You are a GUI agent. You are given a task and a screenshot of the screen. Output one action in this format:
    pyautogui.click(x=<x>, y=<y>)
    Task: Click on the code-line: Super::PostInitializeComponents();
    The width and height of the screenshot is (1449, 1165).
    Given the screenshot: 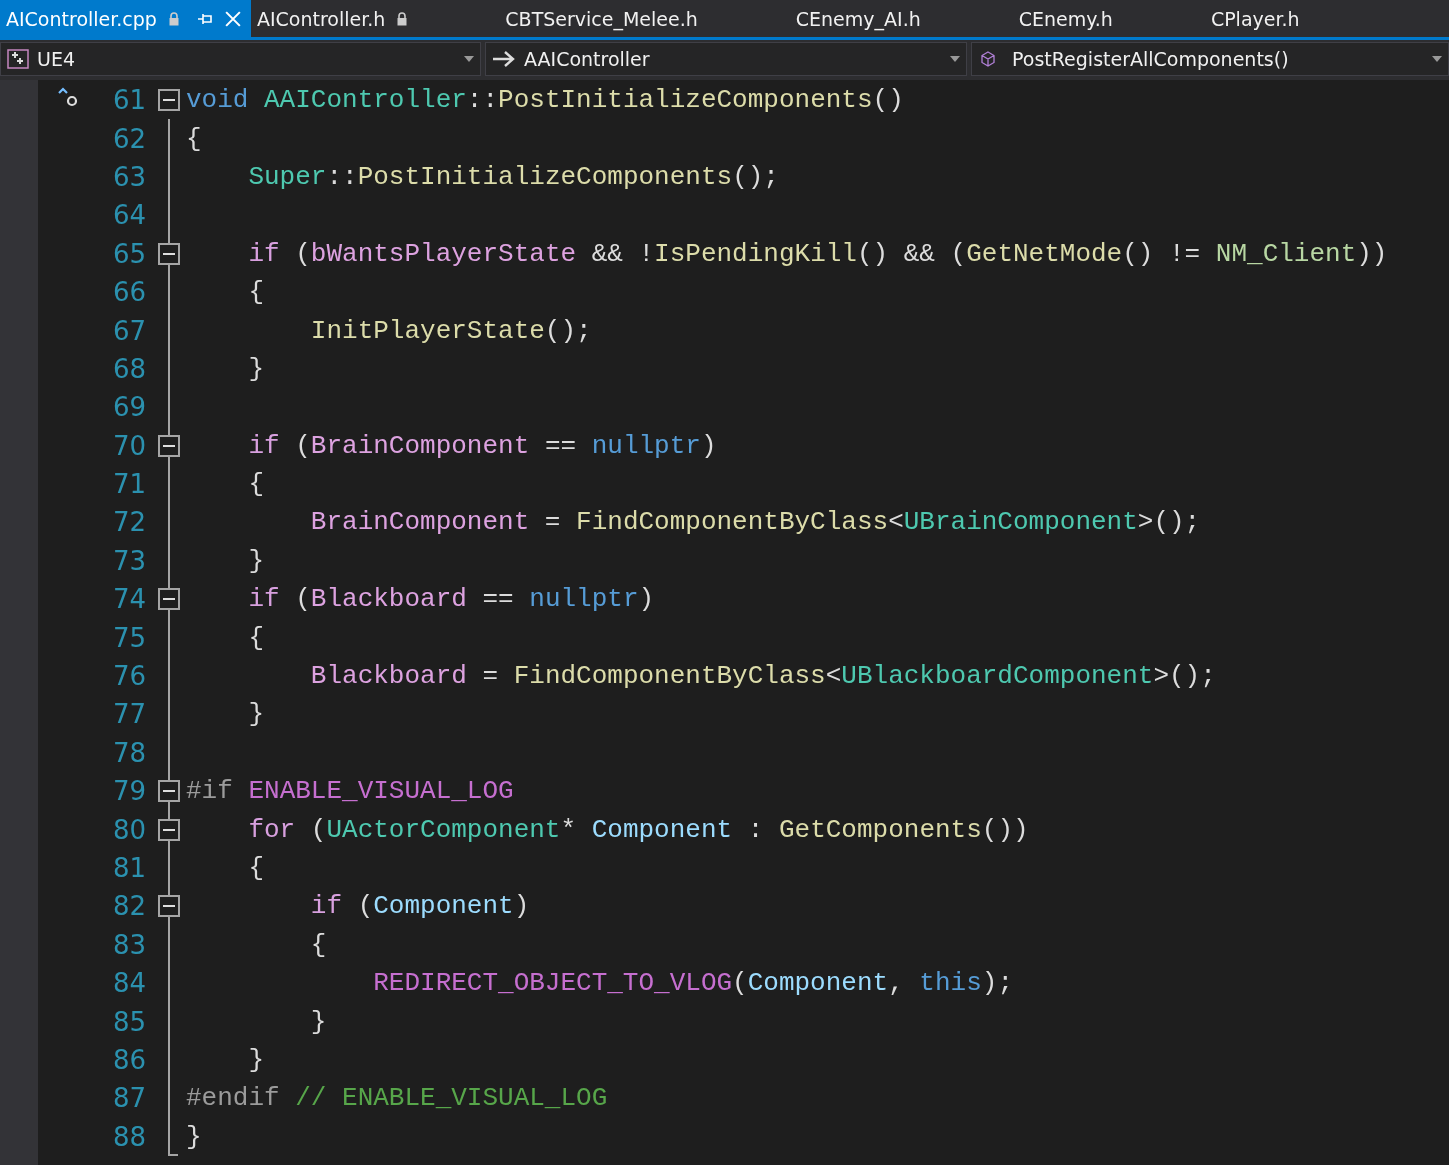 What is the action you would take?
    pyautogui.click(x=513, y=176)
    